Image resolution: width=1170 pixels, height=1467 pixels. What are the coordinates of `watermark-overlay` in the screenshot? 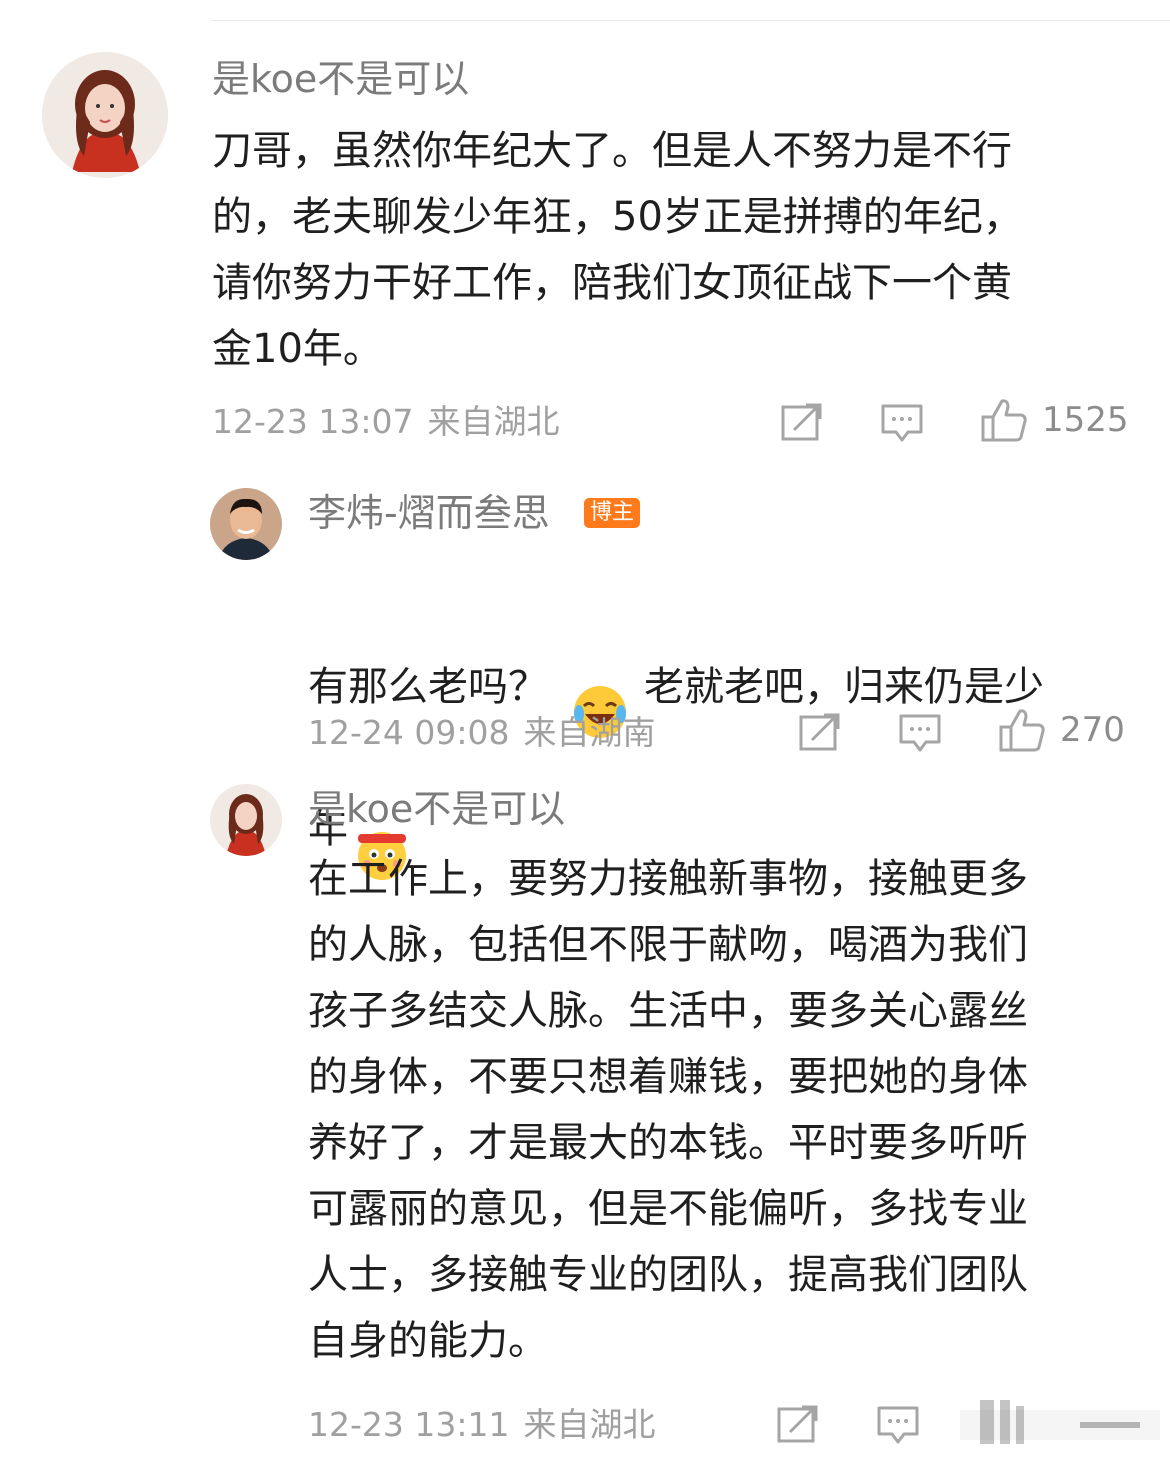 It's located at (1060, 1425).